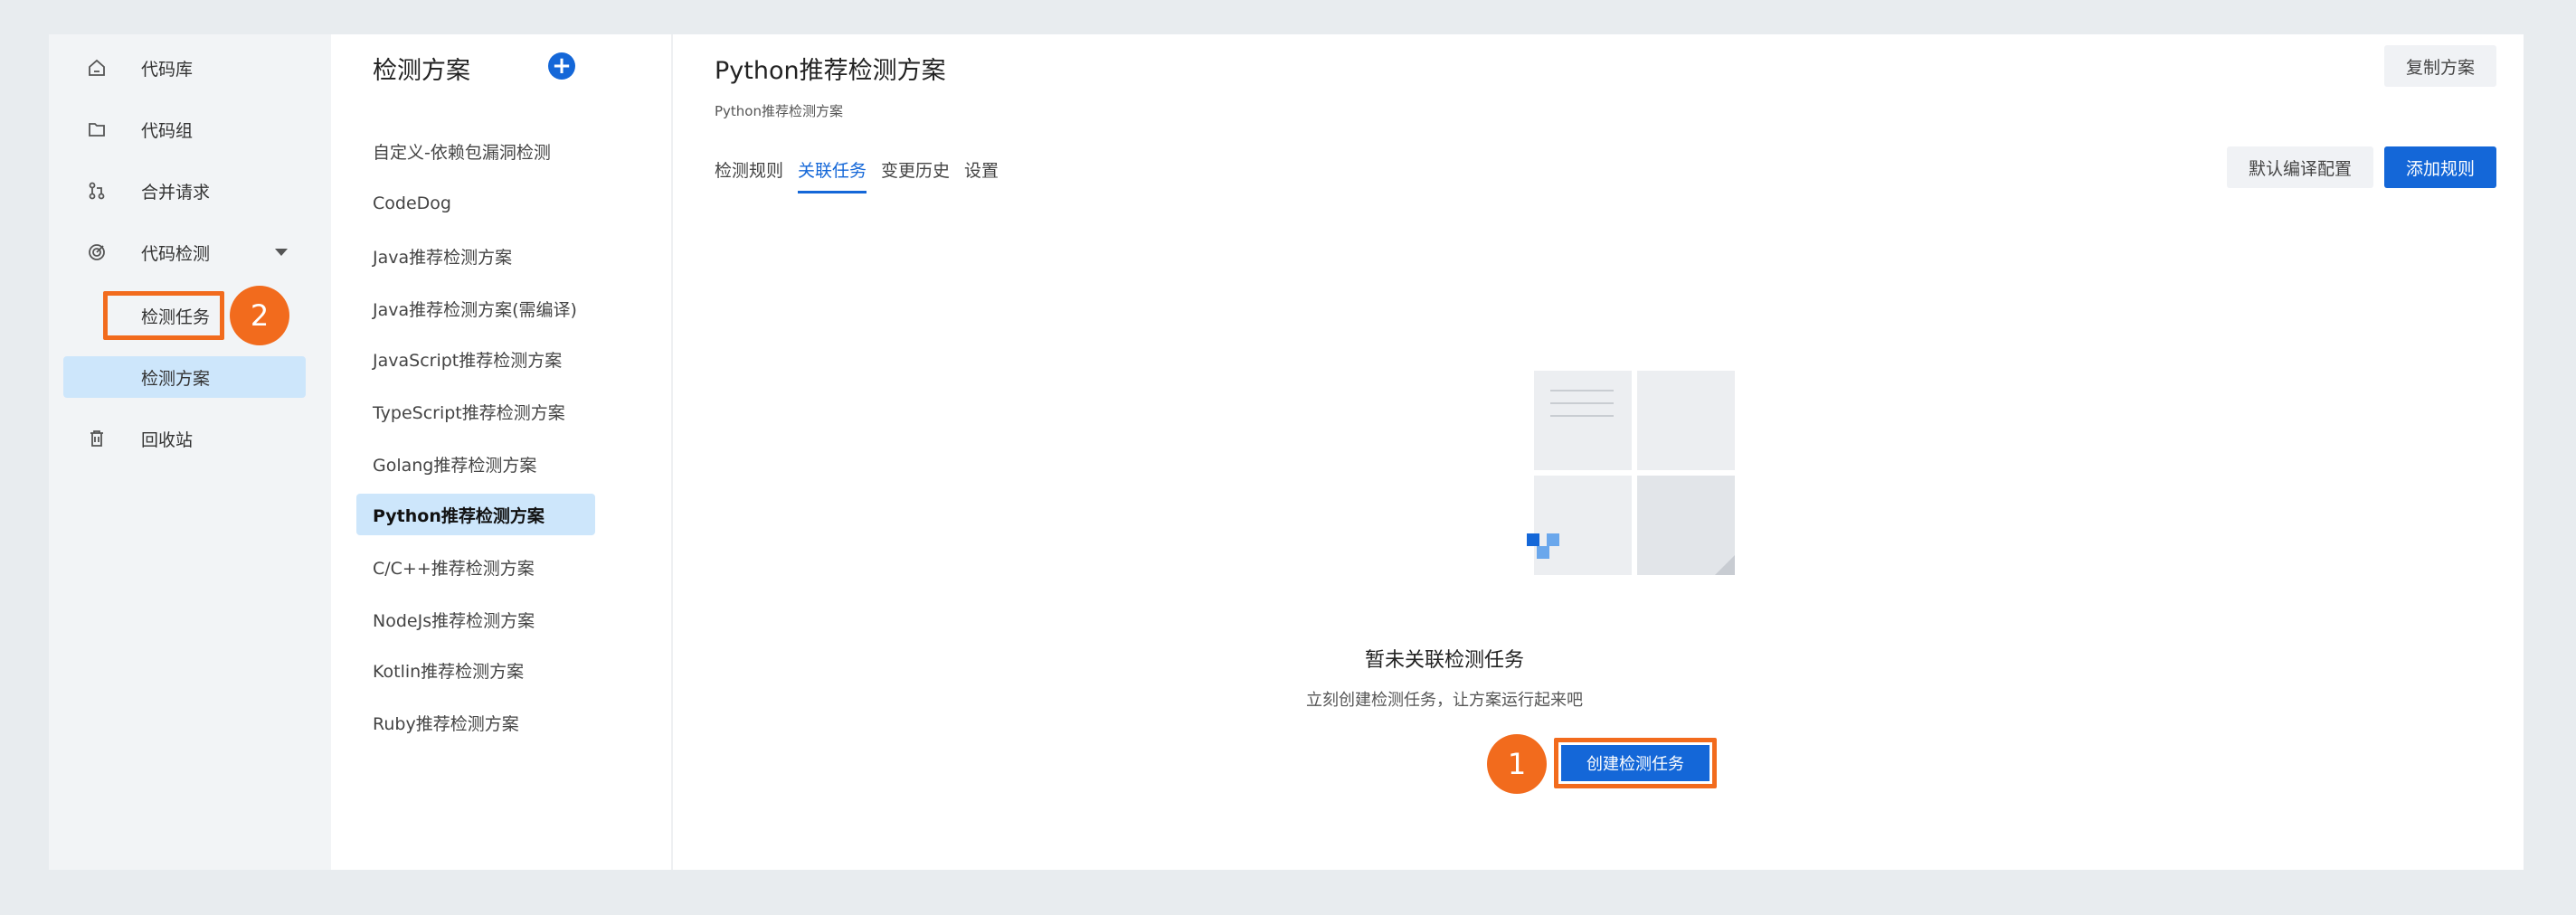 The width and height of the screenshot is (2576, 915). What do you see at coordinates (475, 151) in the screenshot?
I see `scheme-item: 自定义-依赖包漏洞检测` at bounding box center [475, 151].